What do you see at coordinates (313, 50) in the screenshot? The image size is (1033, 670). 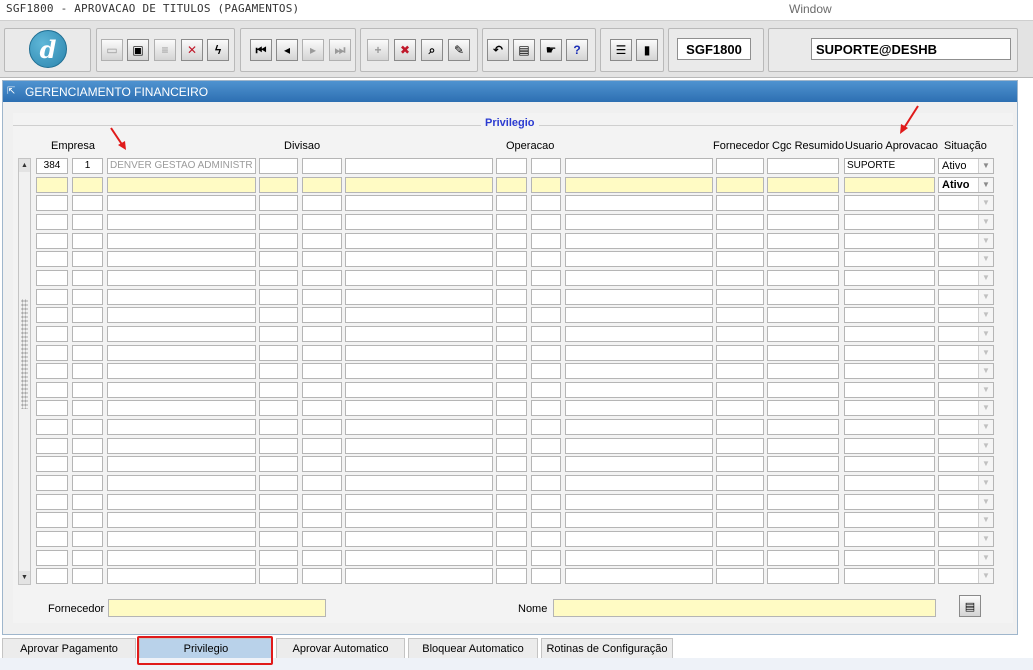 I see `next-record-button: ▸` at bounding box center [313, 50].